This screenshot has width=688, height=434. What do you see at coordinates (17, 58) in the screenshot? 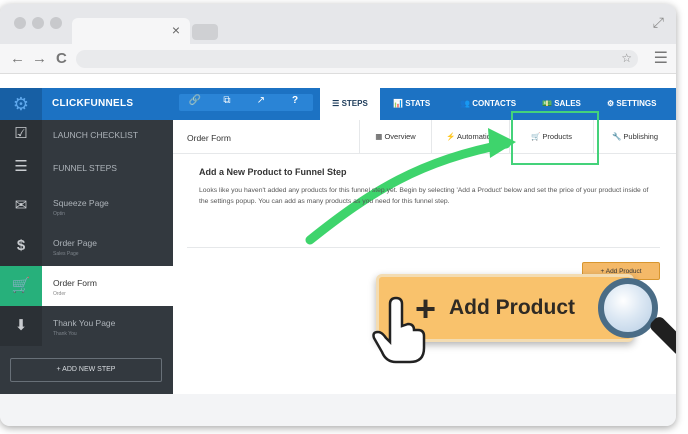
I see `back-icon: ←` at bounding box center [17, 58].